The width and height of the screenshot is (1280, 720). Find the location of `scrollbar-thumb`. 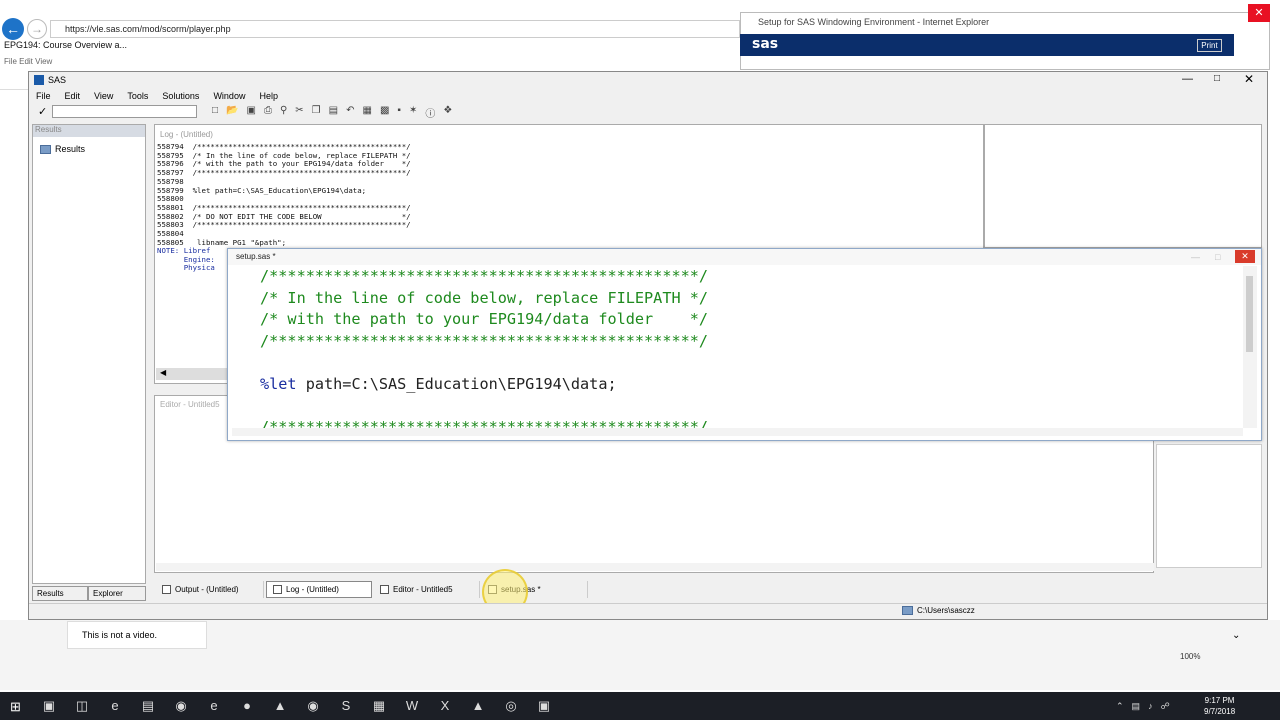

scrollbar-thumb is located at coordinates (1249, 314).